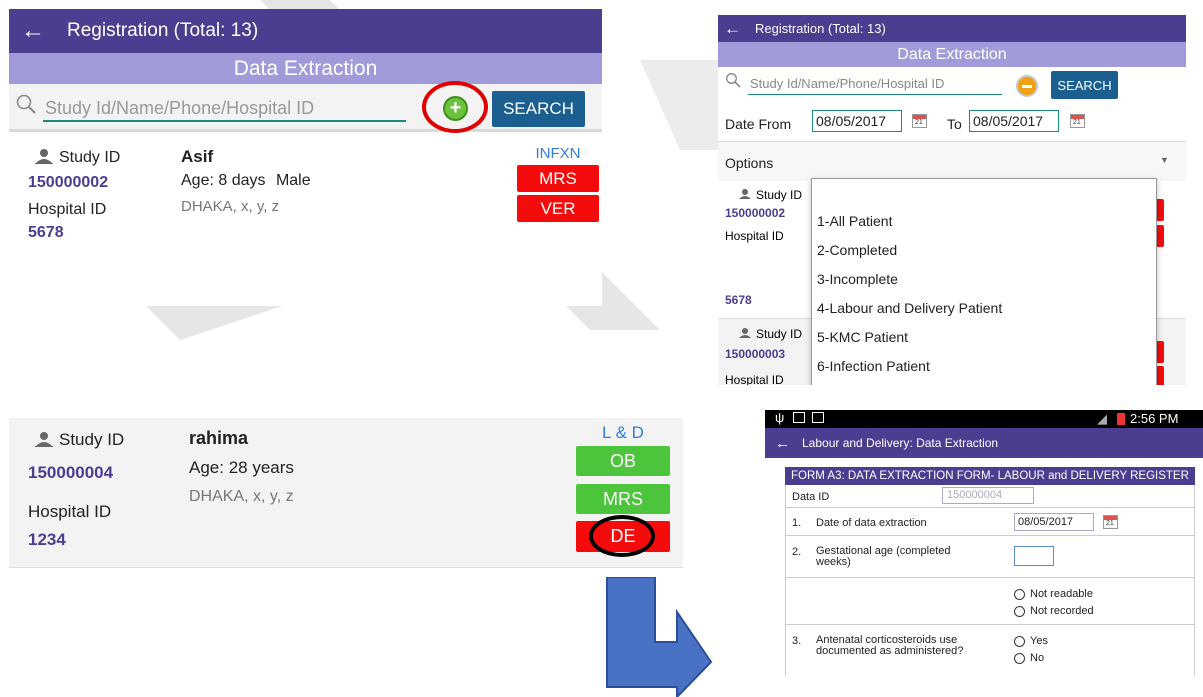 This screenshot has height=697, width=1203. Describe the element at coordinates (1061, 594) in the screenshot. I see `option-label: Not readable` at that location.